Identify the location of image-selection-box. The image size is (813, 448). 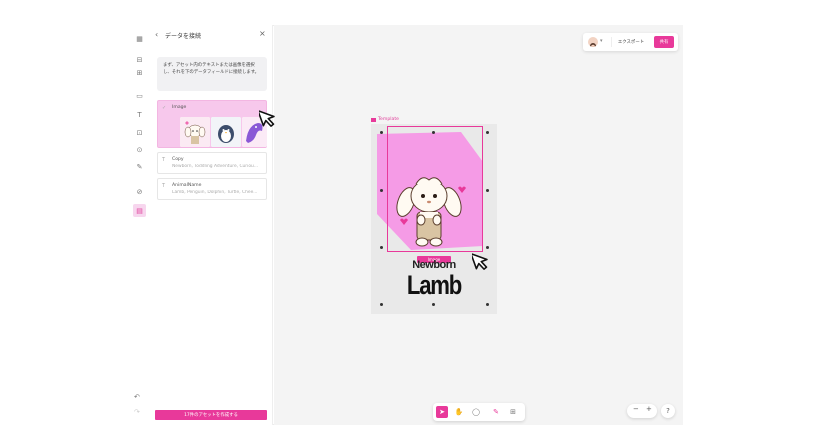
(435, 189).